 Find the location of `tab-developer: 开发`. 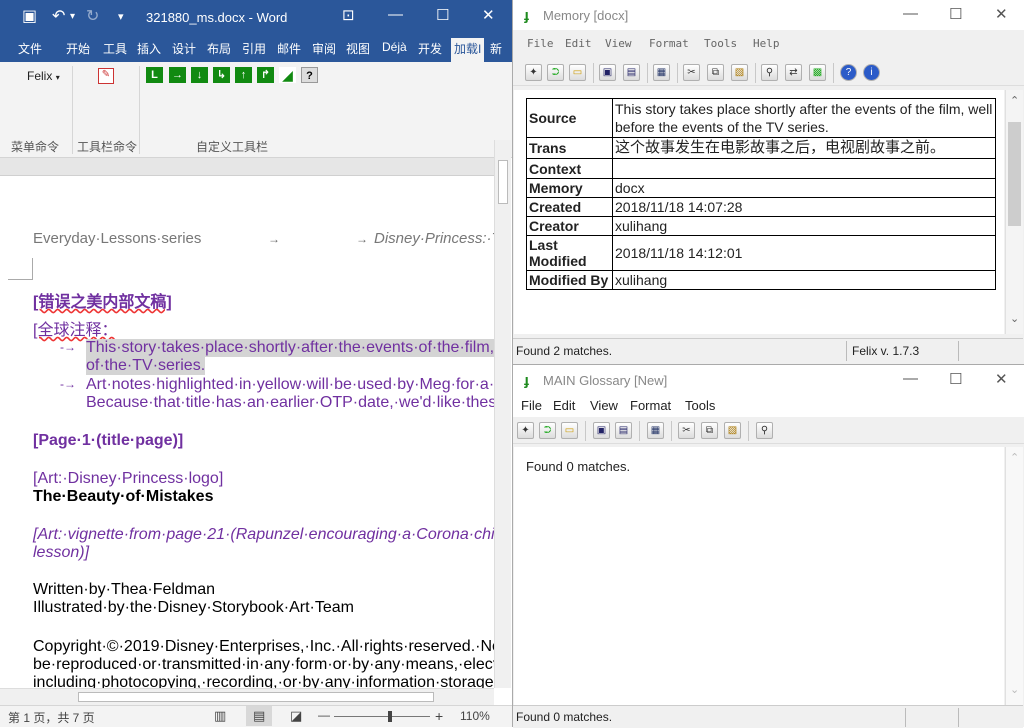

tab-developer: 开发 is located at coordinates (430, 48).